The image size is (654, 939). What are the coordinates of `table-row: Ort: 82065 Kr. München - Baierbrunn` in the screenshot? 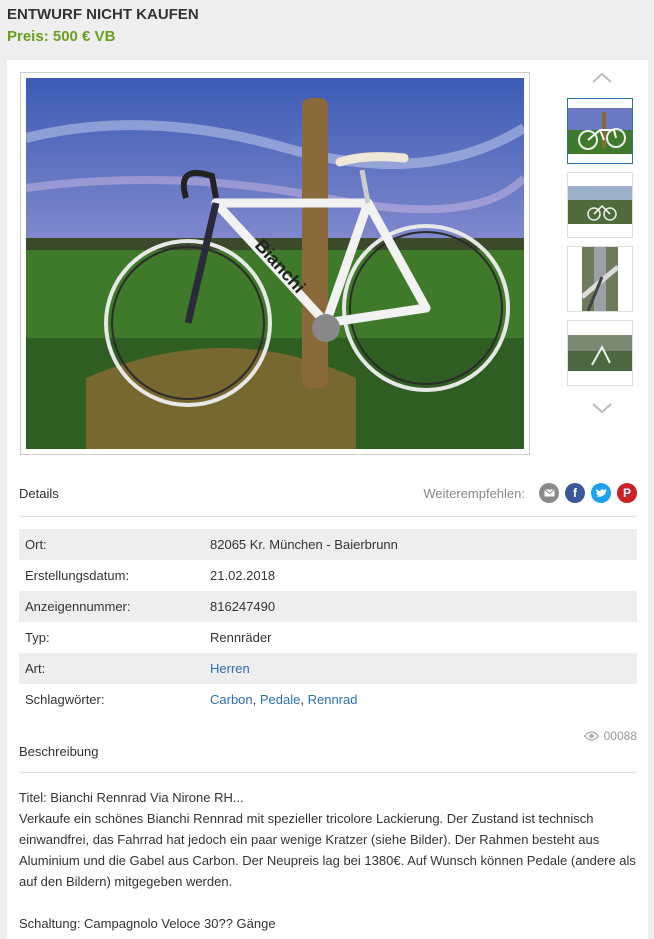 It's located at (328, 544).